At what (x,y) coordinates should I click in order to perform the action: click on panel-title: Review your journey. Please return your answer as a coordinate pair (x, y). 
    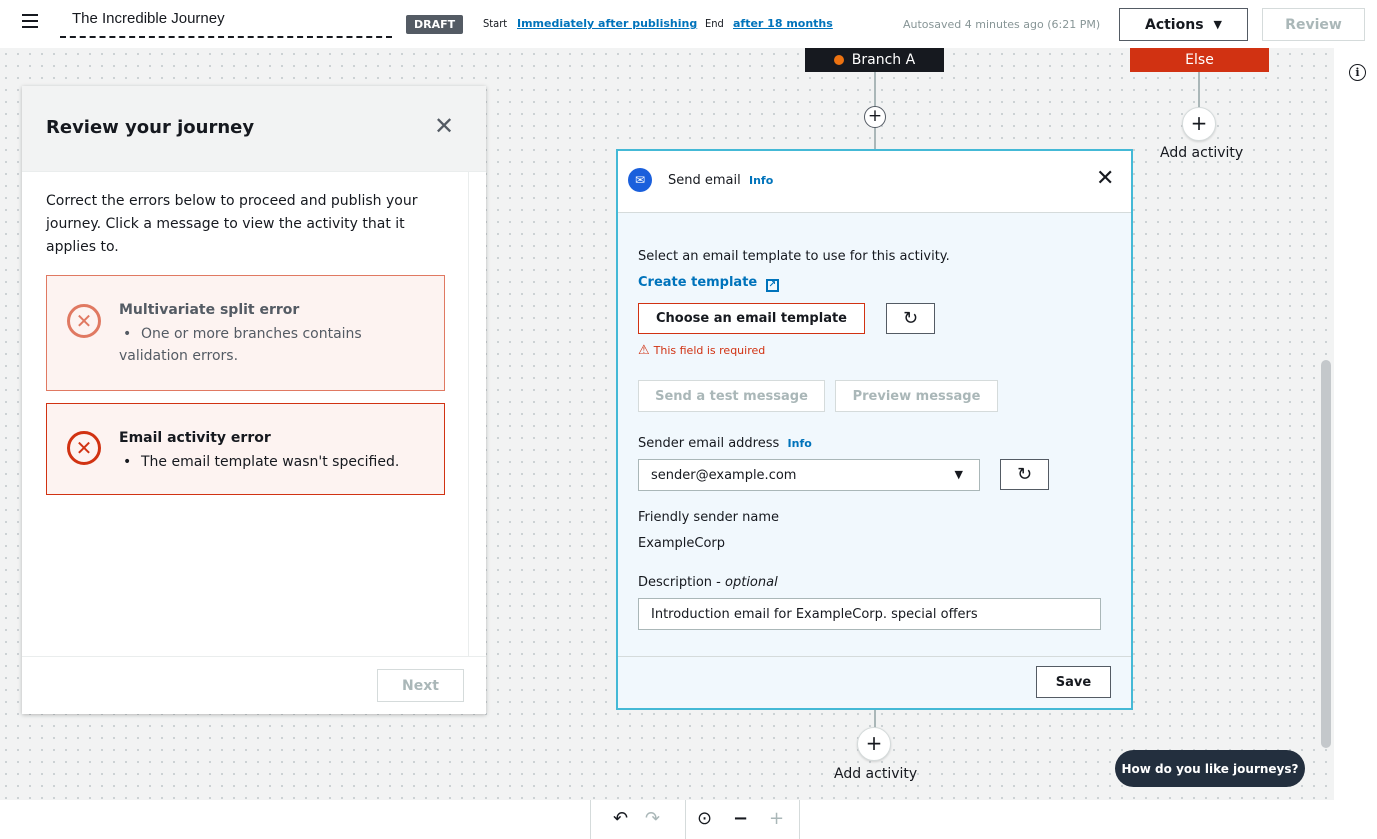
    Looking at the image, I should click on (150, 127).